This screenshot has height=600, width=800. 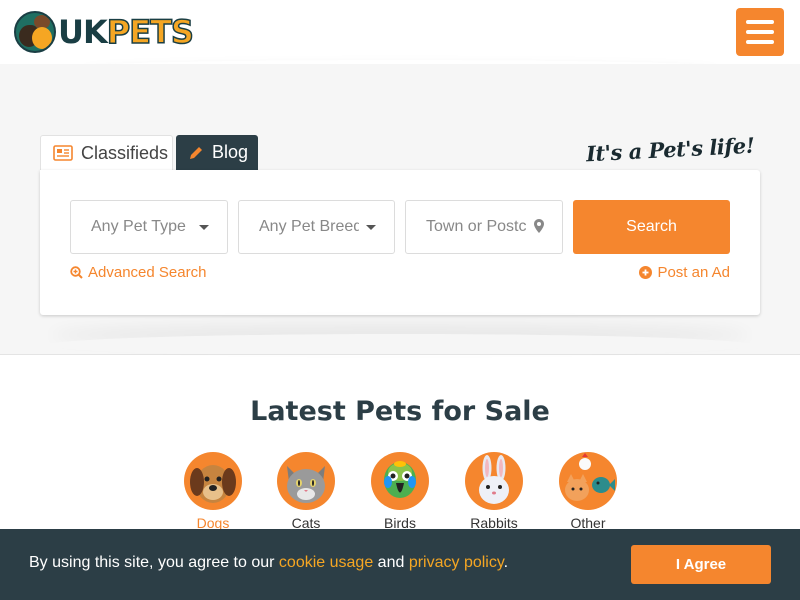 What do you see at coordinates (670, 149) in the screenshot?
I see `tagline: It's a Pet's life!` at bounding box center [670, 149].